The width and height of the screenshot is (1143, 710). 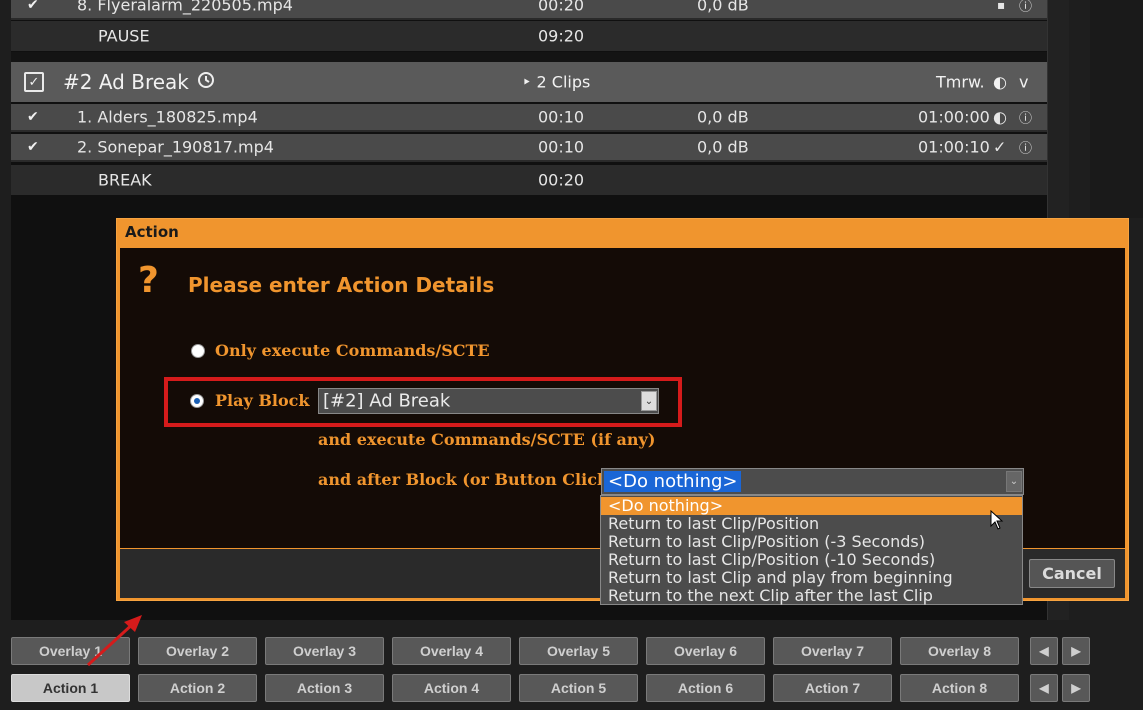 I want to click on dialog-heading: Please enter Action Details, so click(x=341, y=285).